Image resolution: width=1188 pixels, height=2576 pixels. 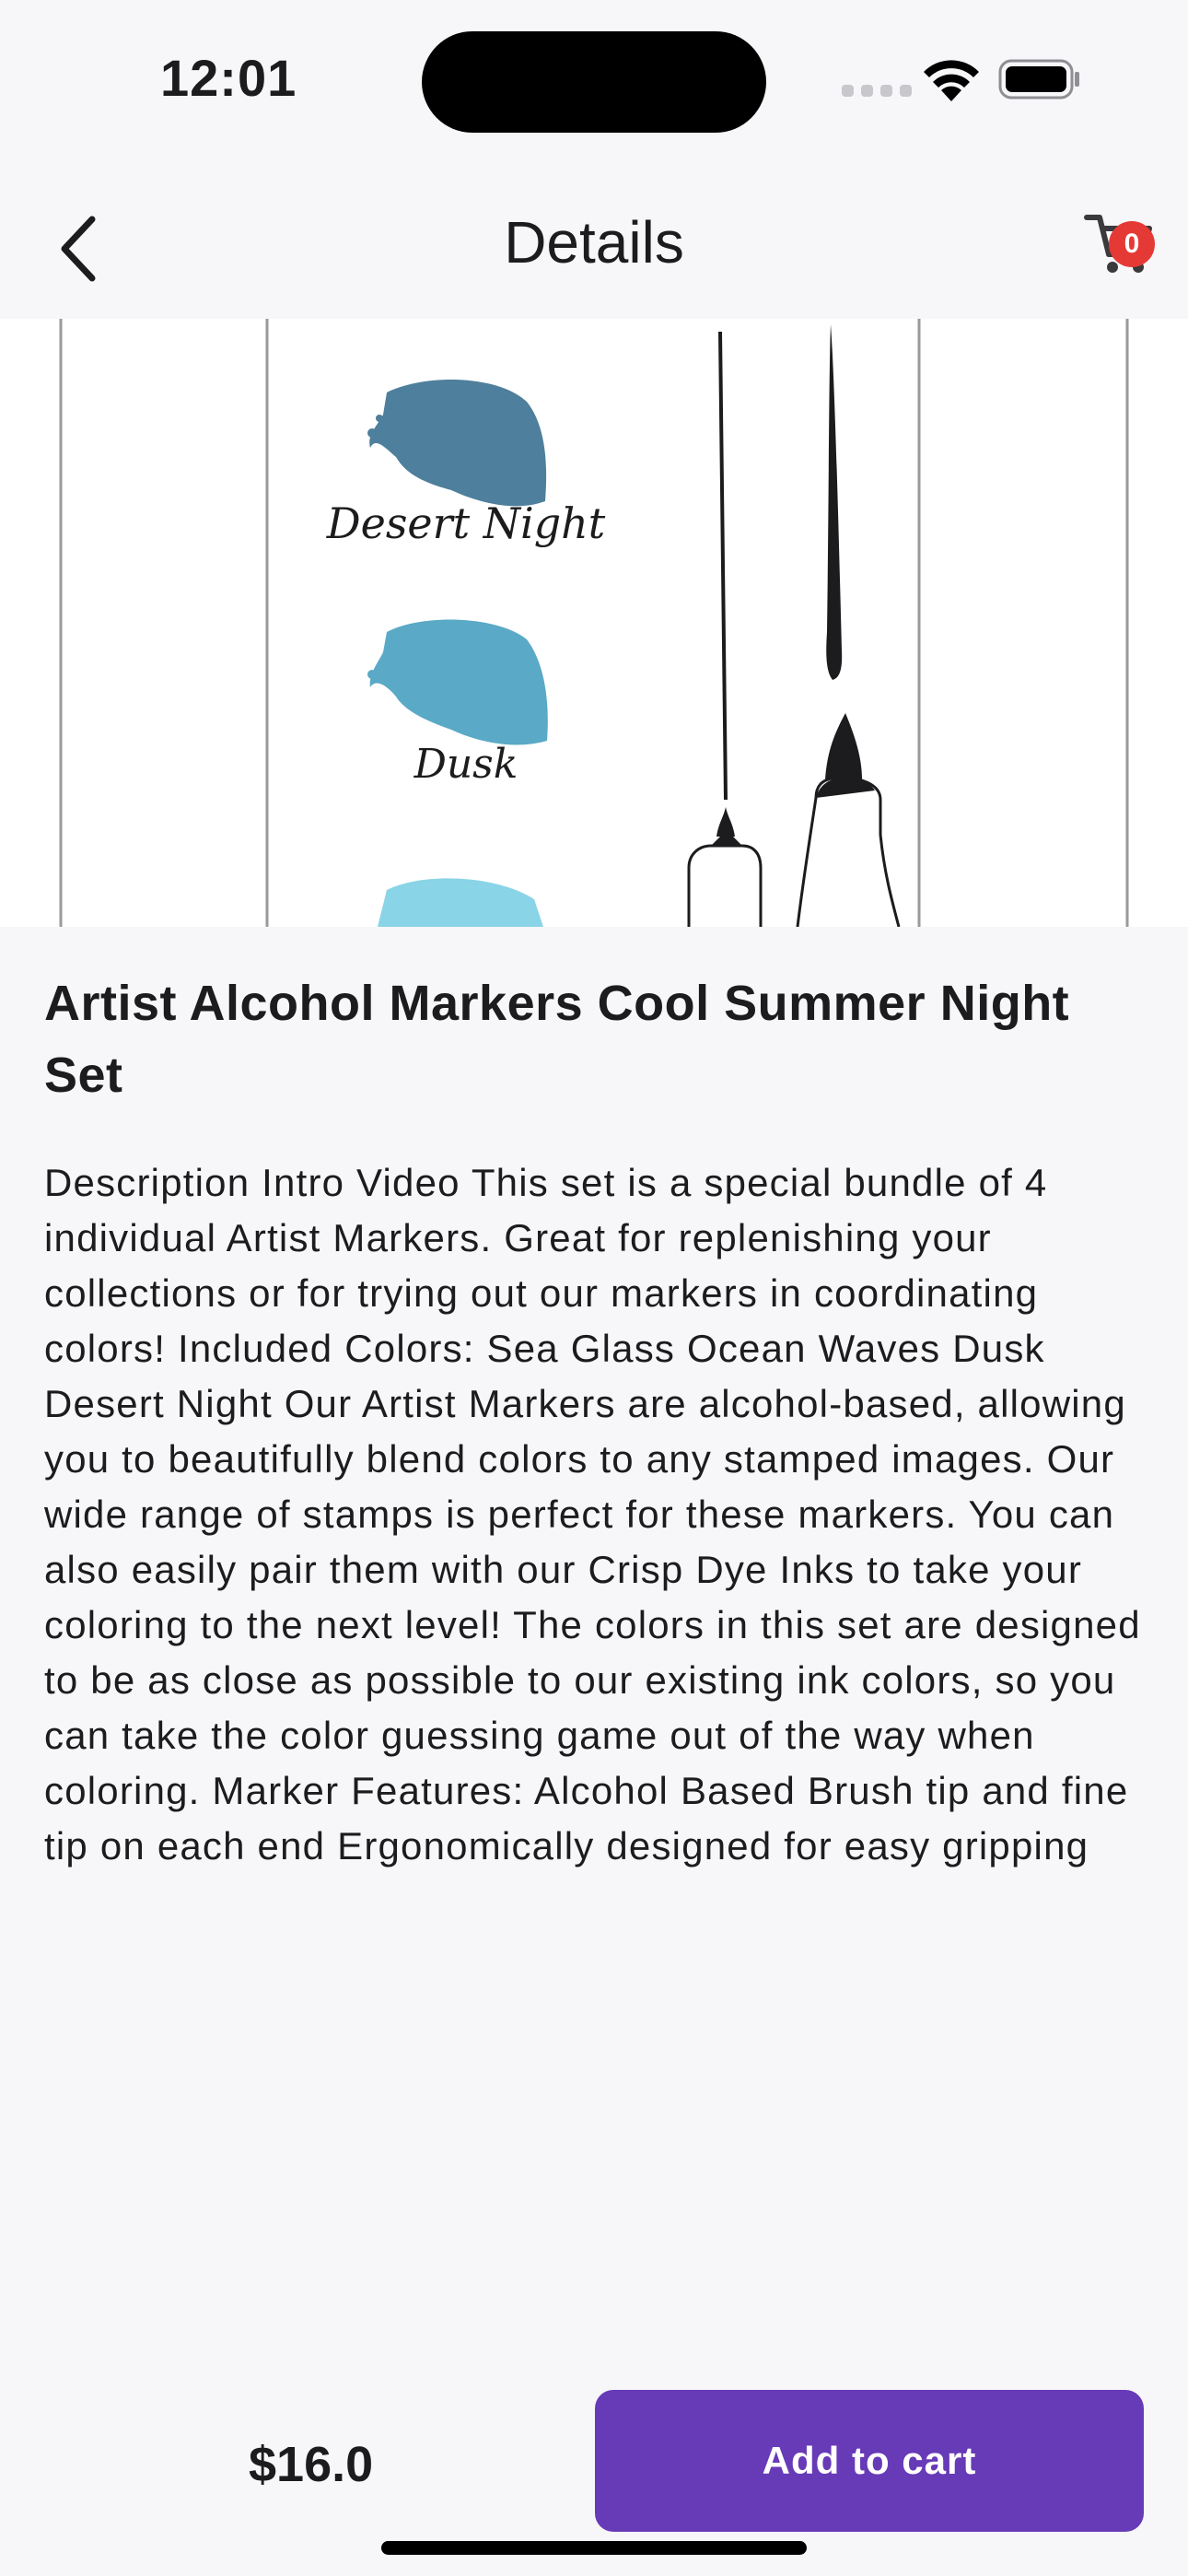 What do you see at coordinates (594, 82) in the screenshot?
I see `dynamic-island` at bounding box center [594, 82].